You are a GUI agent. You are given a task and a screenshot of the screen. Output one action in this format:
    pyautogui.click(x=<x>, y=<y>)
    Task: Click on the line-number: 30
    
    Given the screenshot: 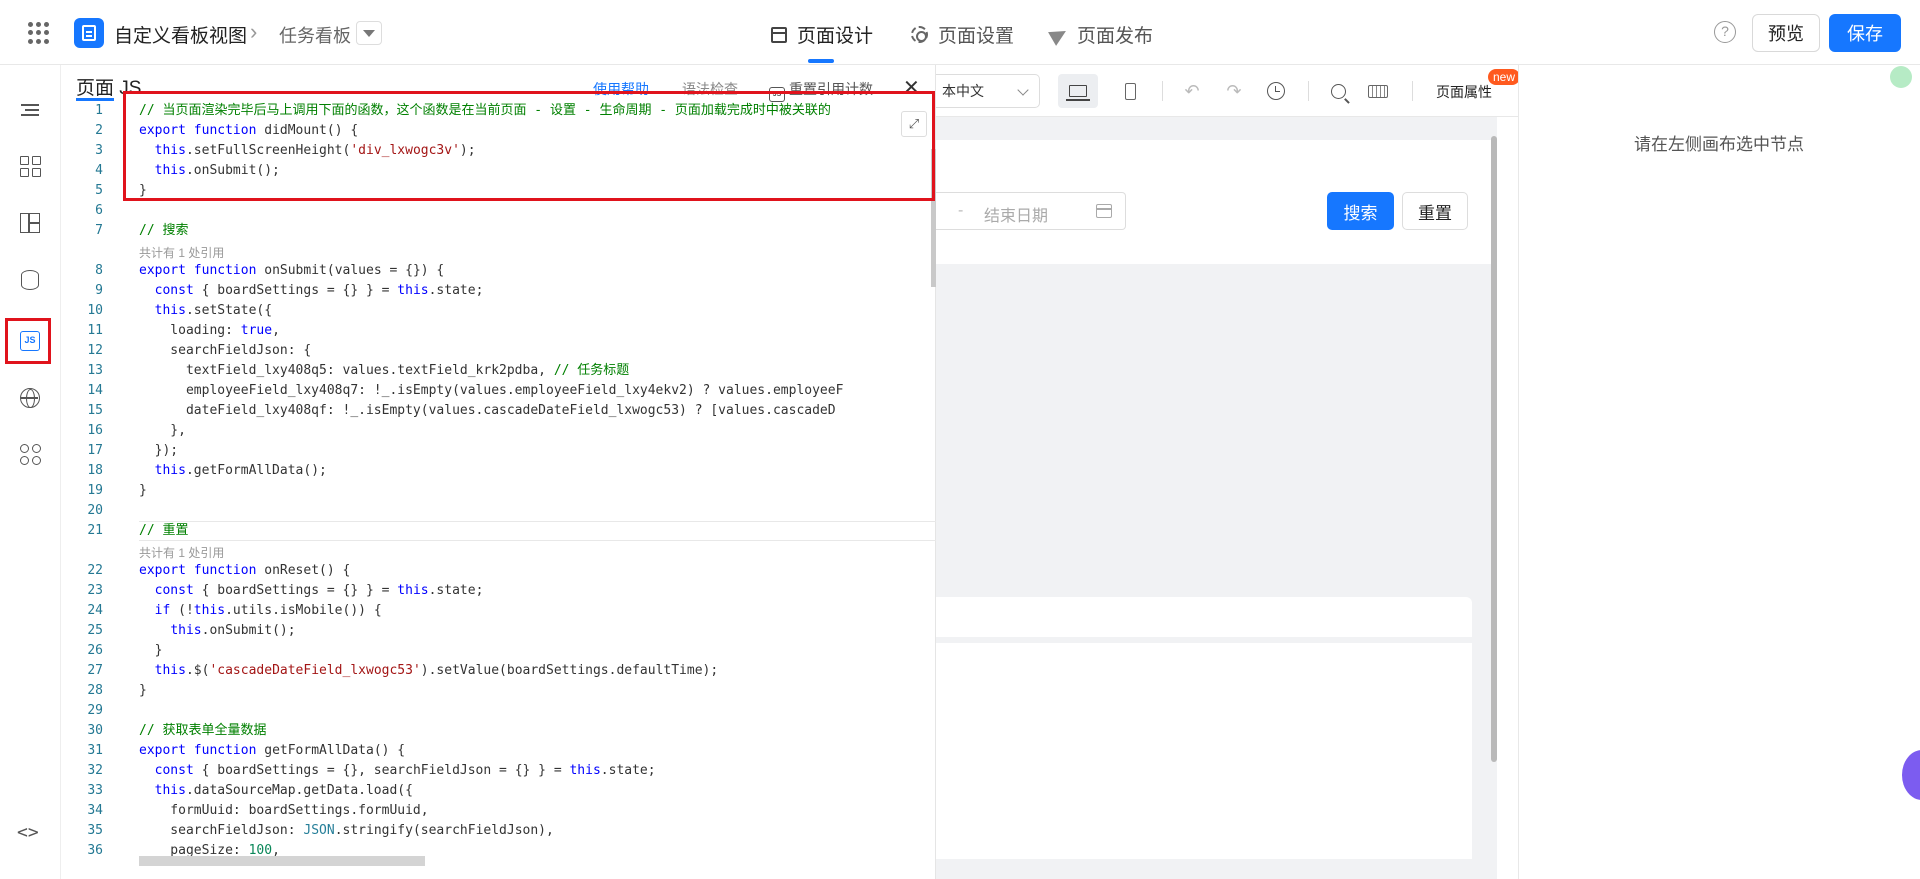 What is the action you would take?
    pyautogui.click(x=95, y=730)
    